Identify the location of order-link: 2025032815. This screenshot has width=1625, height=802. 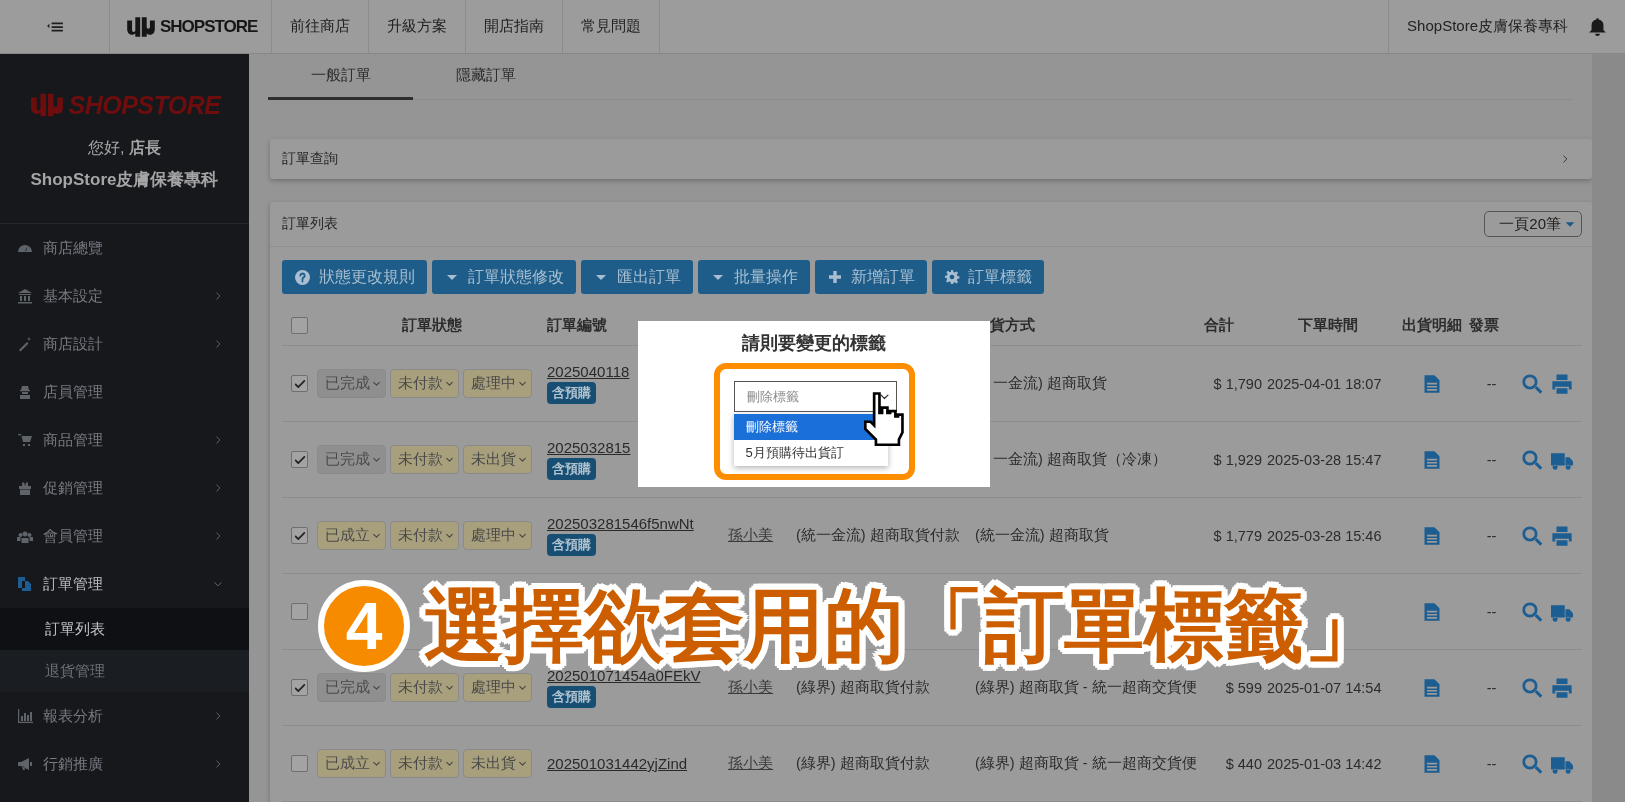
(589, 447).